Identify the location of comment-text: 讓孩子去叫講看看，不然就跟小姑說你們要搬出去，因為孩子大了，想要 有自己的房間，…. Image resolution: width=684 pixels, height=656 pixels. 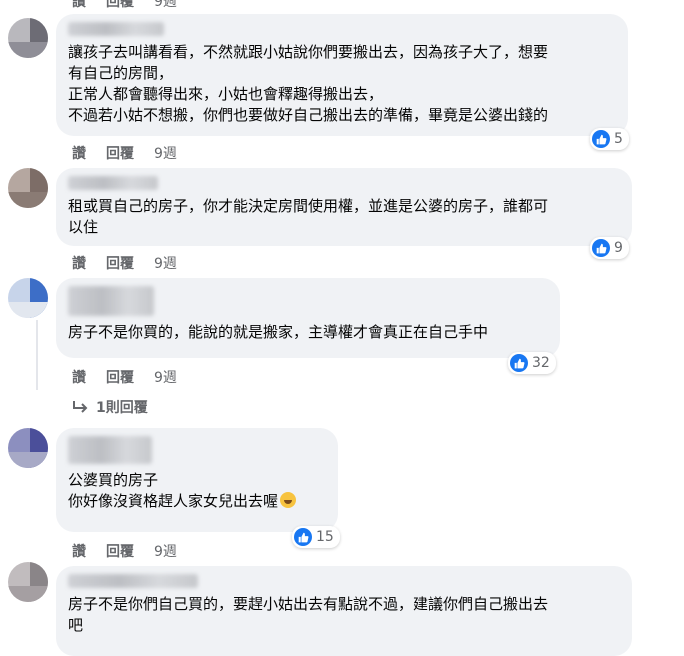
(308, 83).